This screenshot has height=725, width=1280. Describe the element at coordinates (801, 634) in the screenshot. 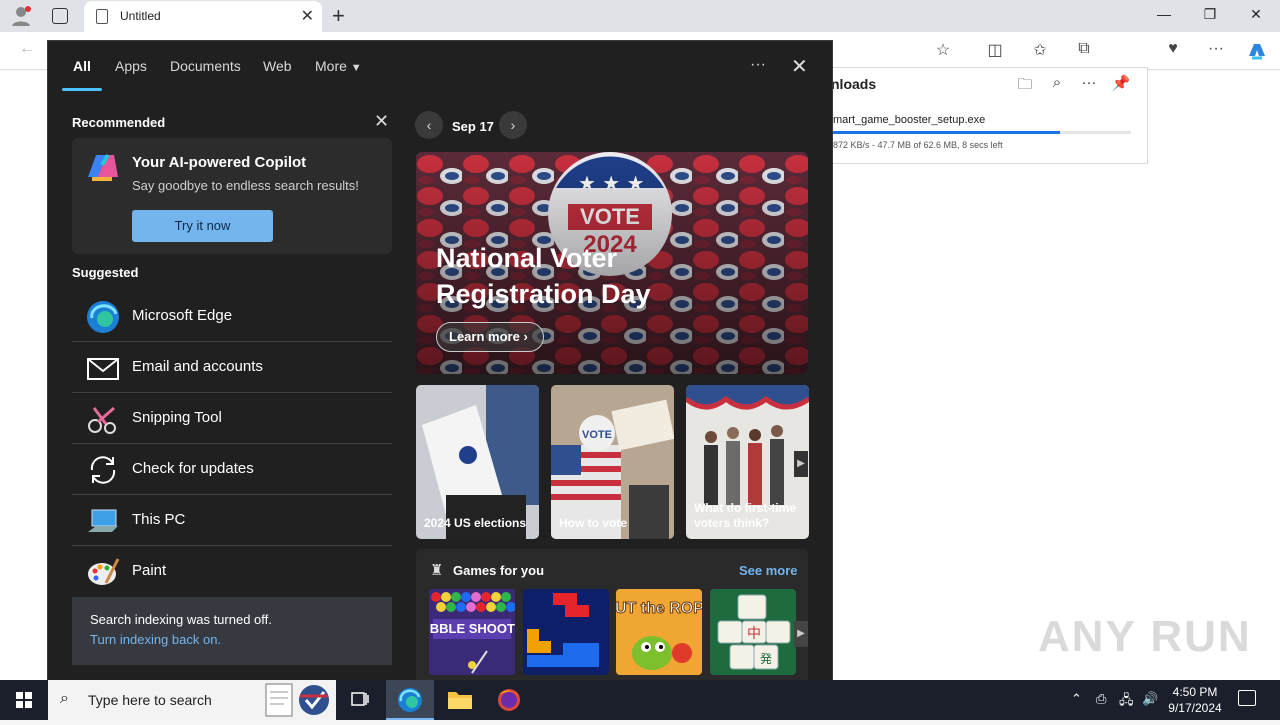

I see `games-next-button: ▶` at that location.